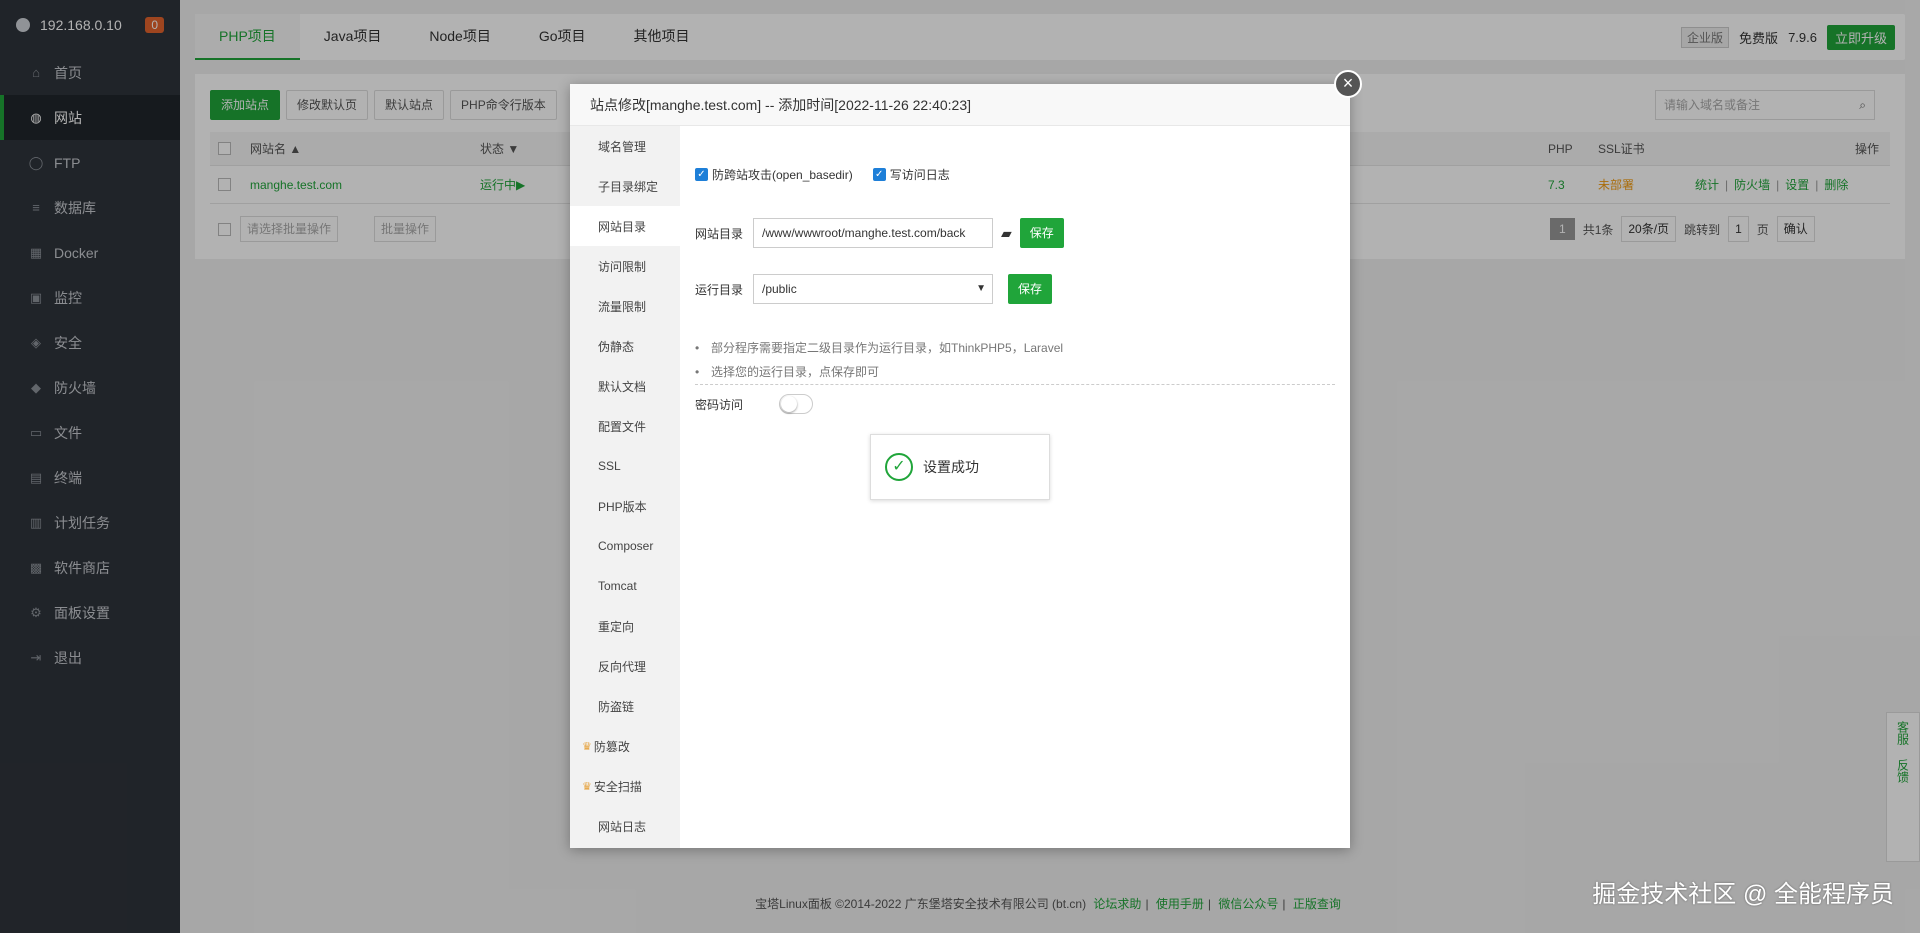  I want to click on nav-tamper-proof: ♛ 防篡改, so click(625, 746).